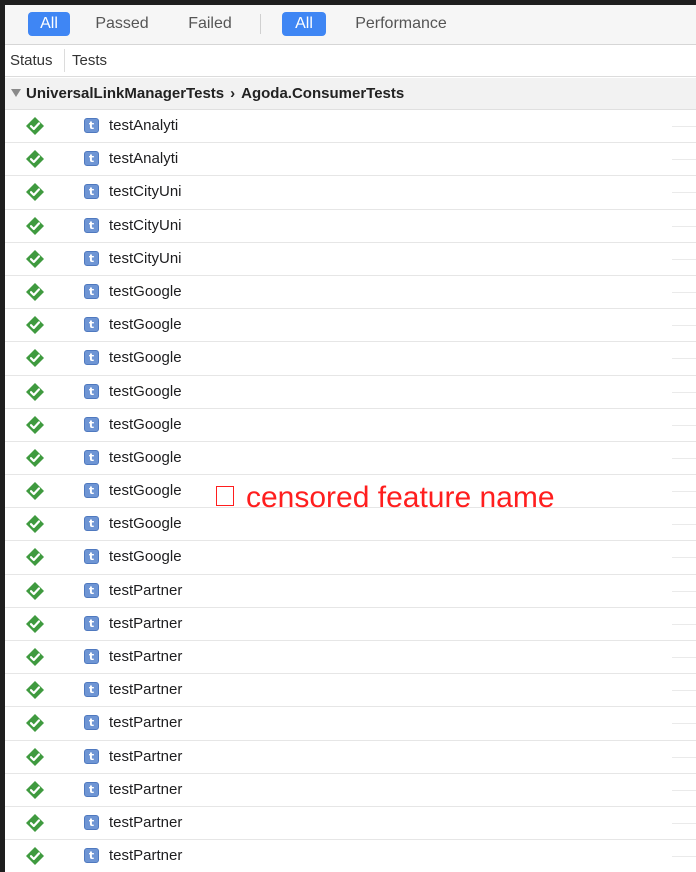 This screenshot has height=872, width=696. Describe the element at coordinates (89, 60) in the screenshot. I see `tests-column-header: Tests` at that location.